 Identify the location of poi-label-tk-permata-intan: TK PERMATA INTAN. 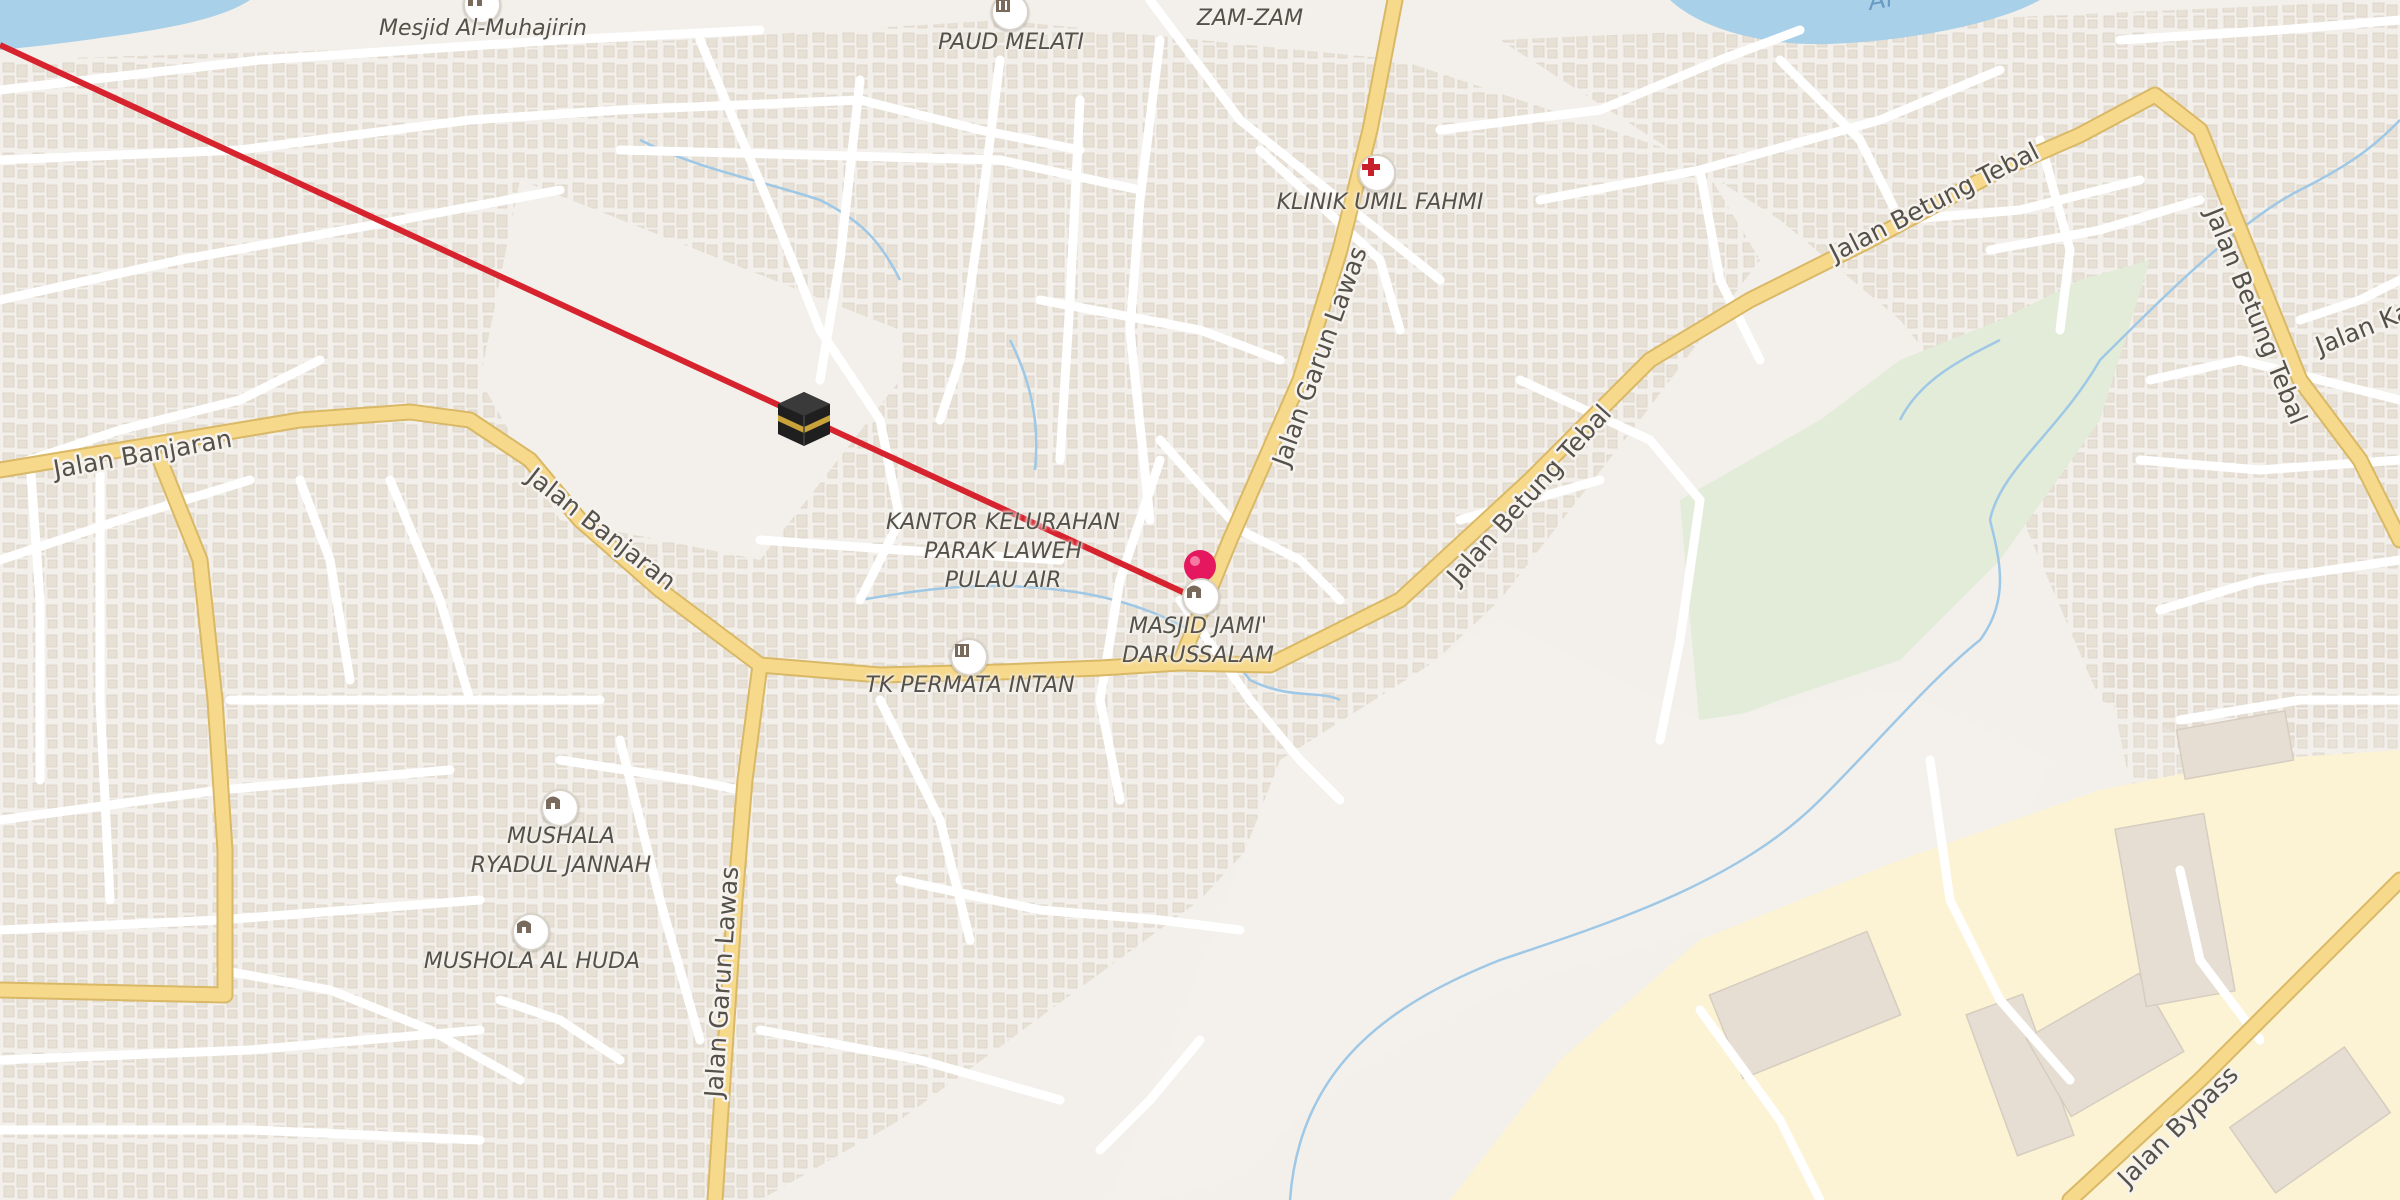
(969, 685).